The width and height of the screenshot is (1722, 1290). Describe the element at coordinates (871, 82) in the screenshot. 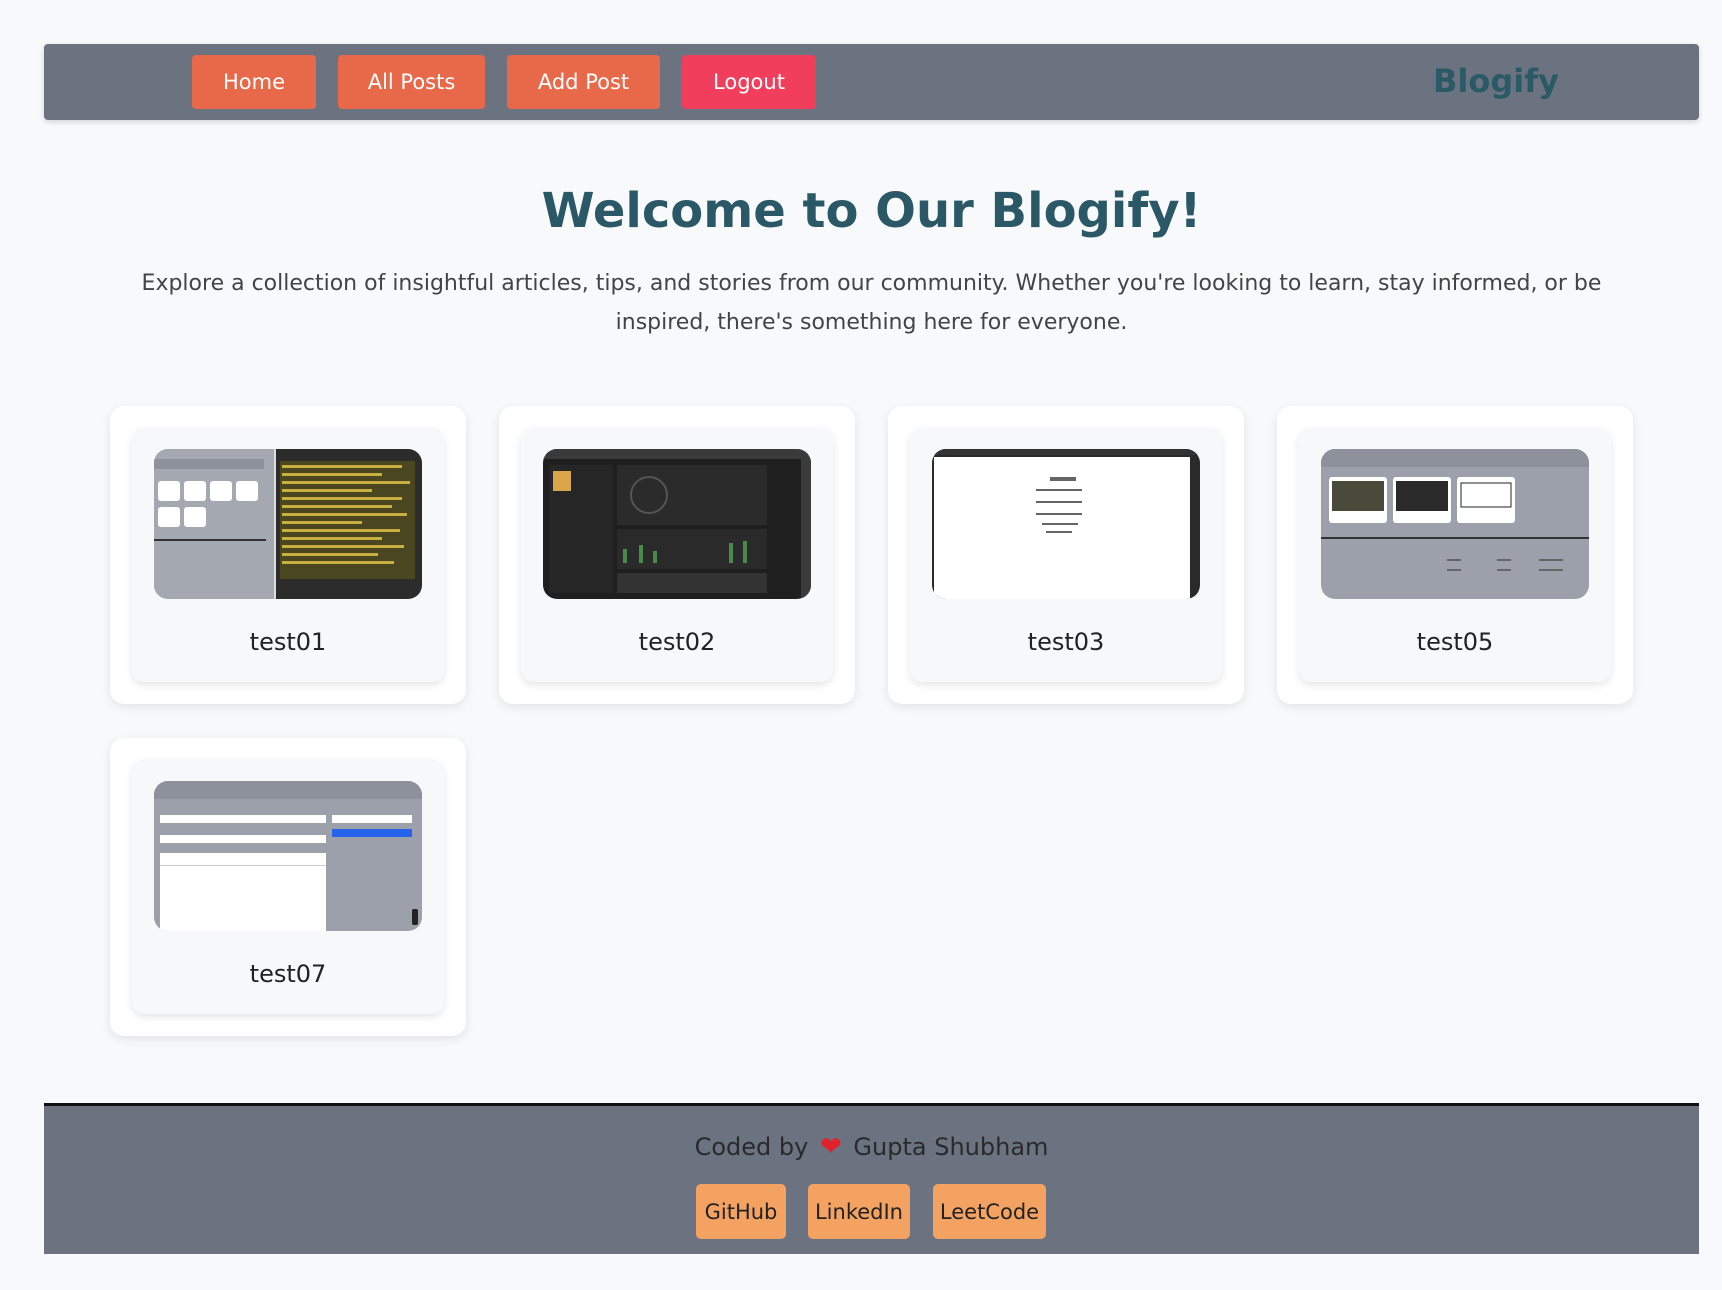

I see `navbar: Home All Posts Add Post Logout Blogify` at that location.